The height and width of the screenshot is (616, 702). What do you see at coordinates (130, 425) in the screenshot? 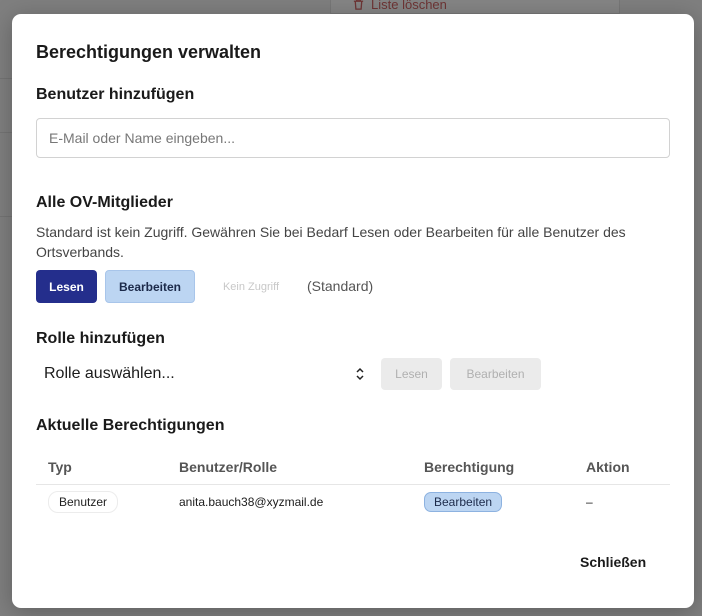
I see `current-permissions-heading: Aktuelle Berechtigungen` at bounding box center [130, 425].